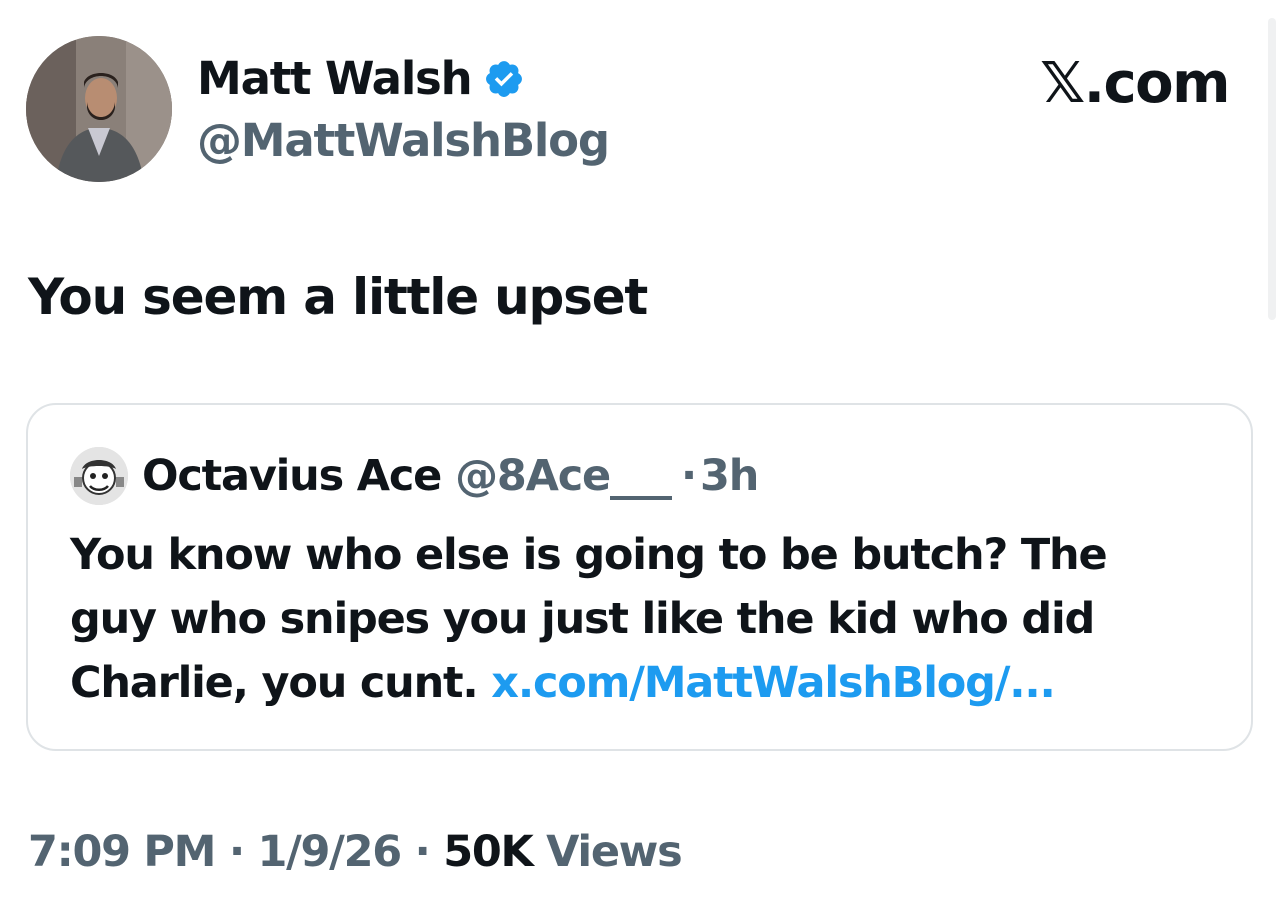  What do you see at coordinates (504, 79) in the screenshot?
I see `verified-badge-icon` at bounding box center [504, 79].